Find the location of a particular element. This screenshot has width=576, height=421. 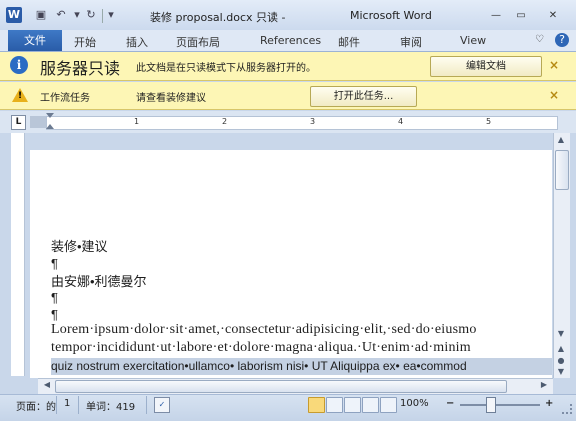

doc-author: 由安娜•利德曼尔 is located at coordinates (99, 281).